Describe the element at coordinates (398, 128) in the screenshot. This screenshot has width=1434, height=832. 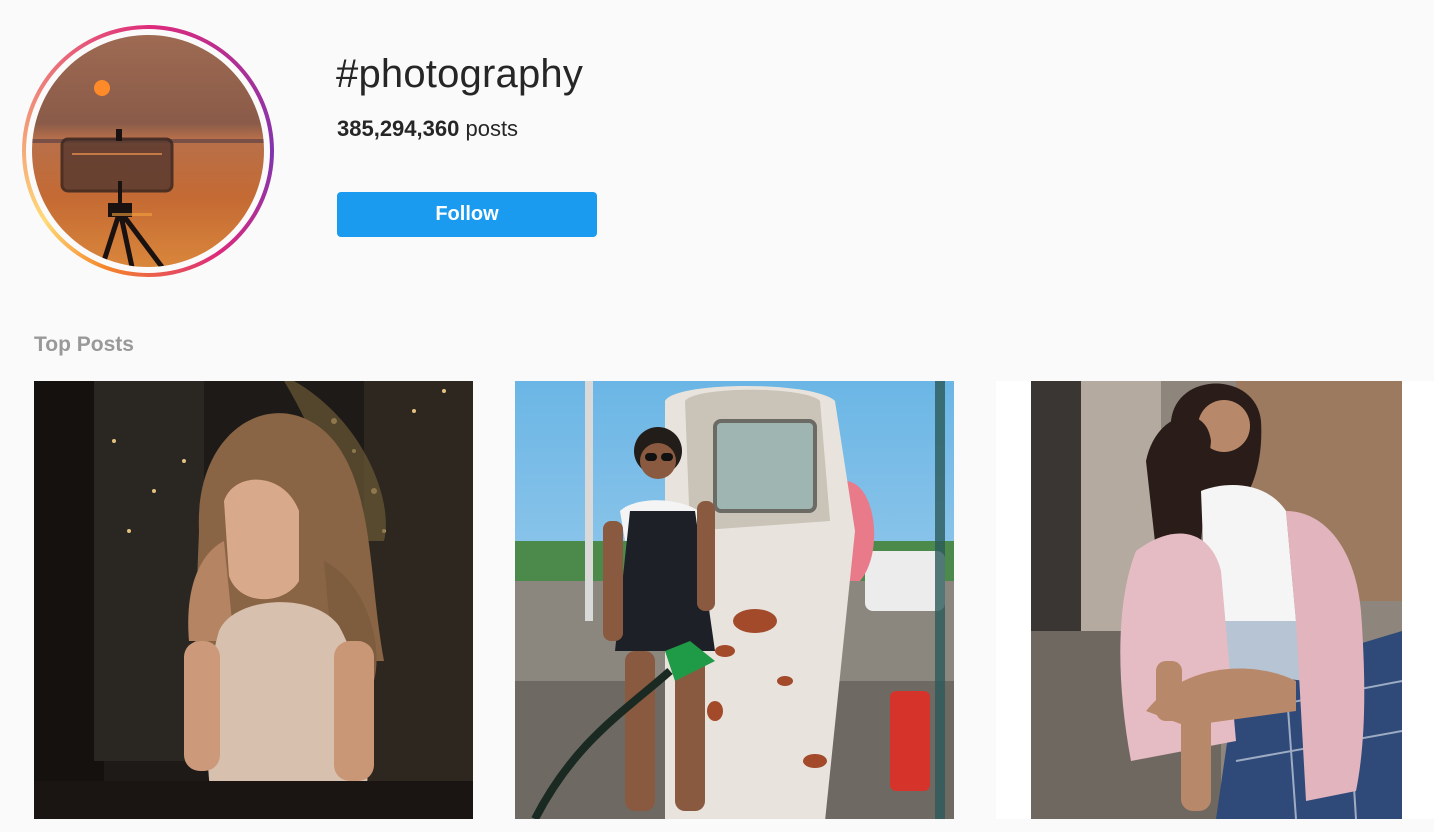
I see `posts-count-number: 385,294,360` at that location.